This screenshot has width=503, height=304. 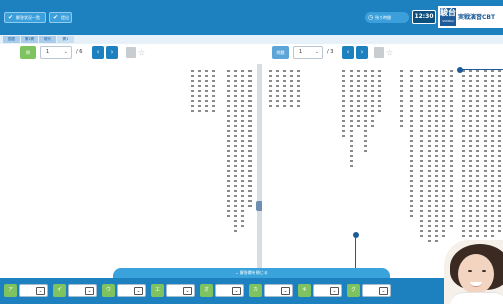 I want to click on submit-button: ✔ 提出, so click(x=60, y=17).